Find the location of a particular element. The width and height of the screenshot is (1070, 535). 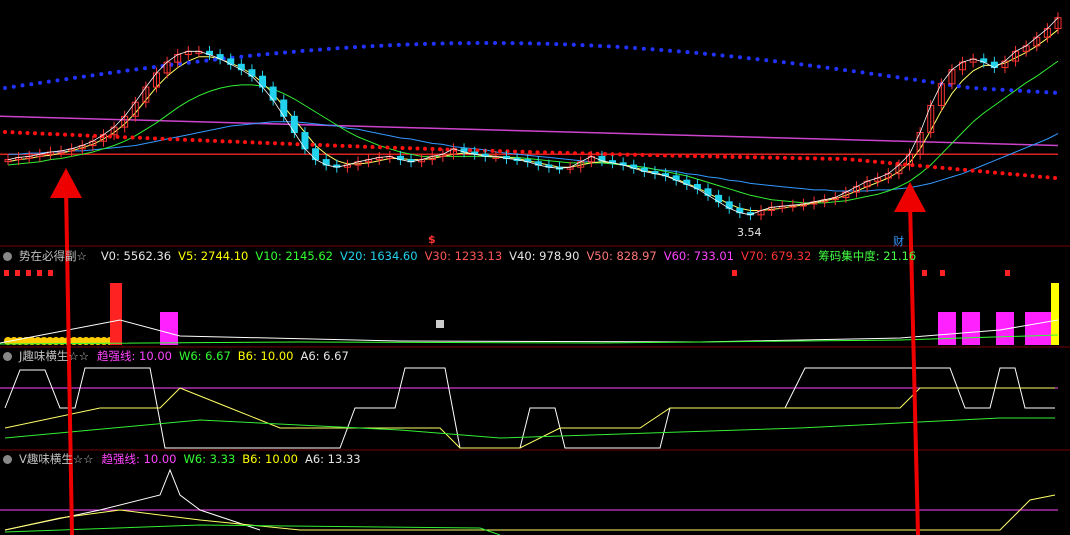

a6-value: A6: 13.33 is located at coordinates (332, 459).